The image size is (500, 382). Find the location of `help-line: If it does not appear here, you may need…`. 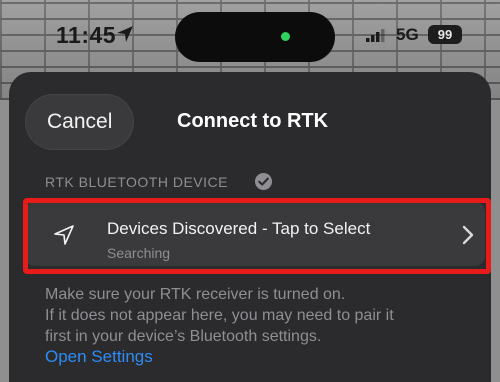

help-line: If it does not appear here, you may need… is located at coordinates (219, 315).